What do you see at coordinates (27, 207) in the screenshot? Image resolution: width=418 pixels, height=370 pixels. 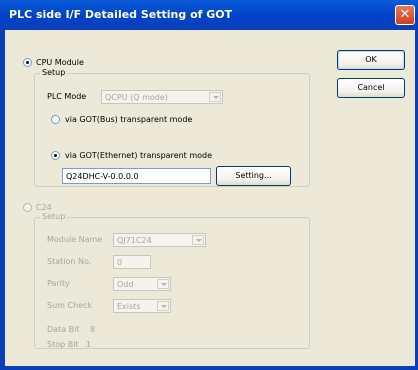 I see `c24-radio` at bounding box center [27, 207].